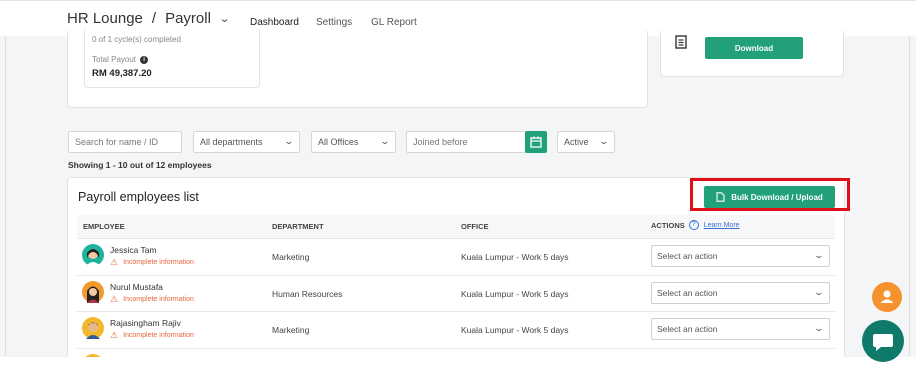  What do you see at coordinates (125, 142) in the screenshot?
I see `search-input: Search for name / ID` at bounding box center [125, 142].